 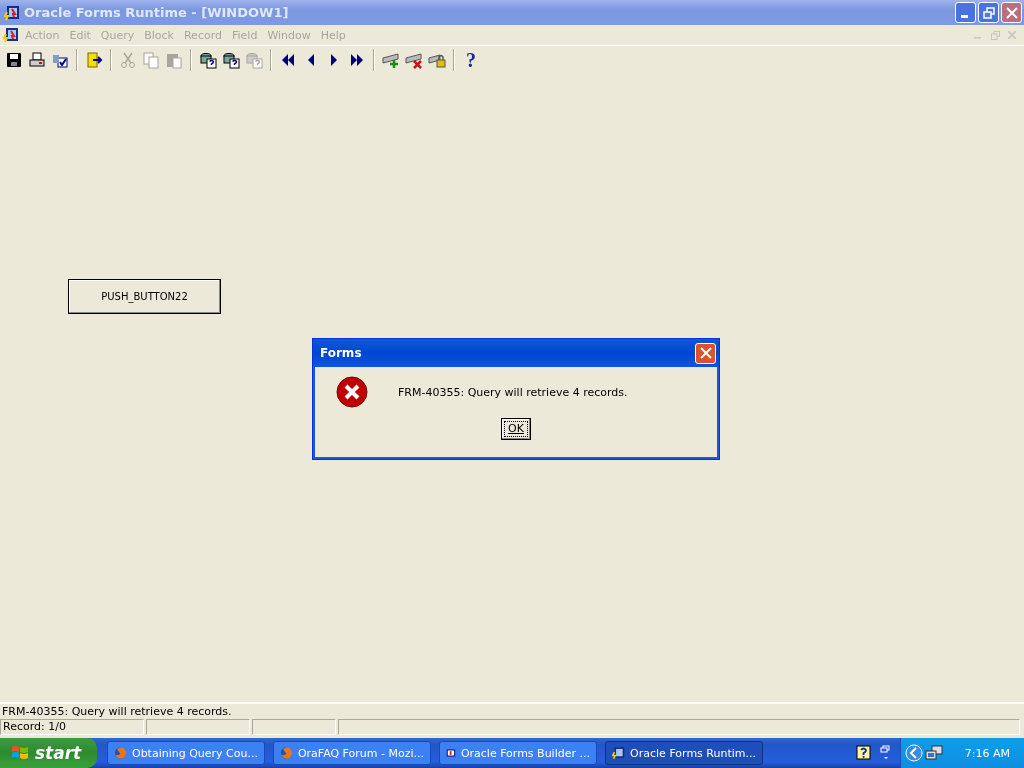 What do you see at coordinates (128, 60) in the screenshot?
I see `scissors-icon` at bounding box center [128, 60].